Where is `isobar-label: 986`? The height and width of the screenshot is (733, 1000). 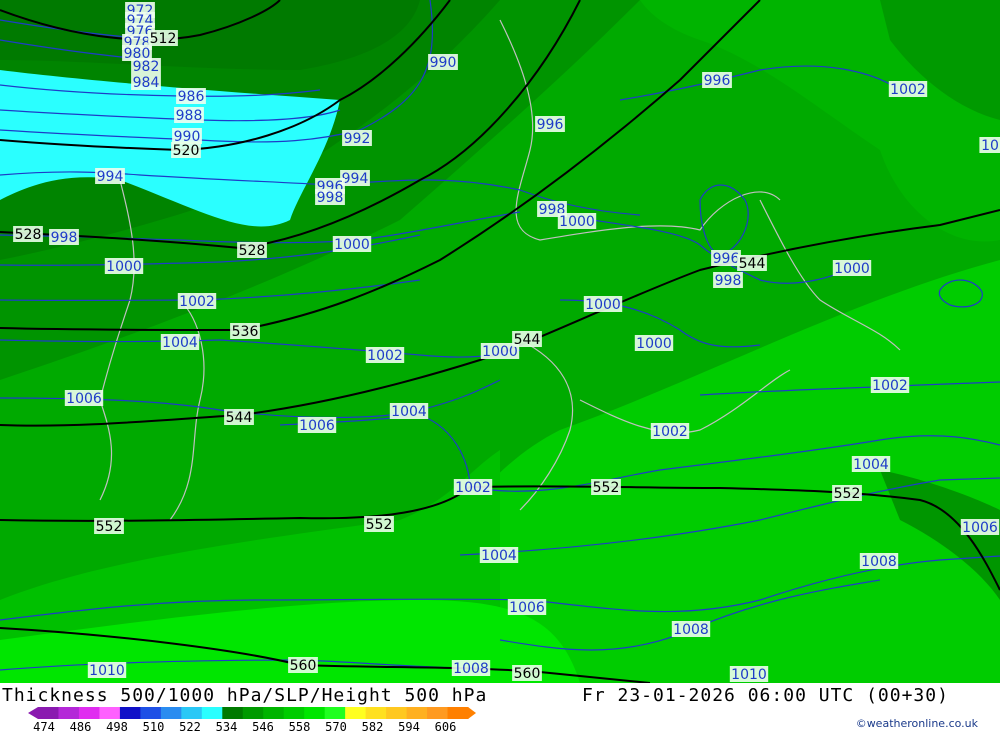 isobar-label: 986 is located at coordinates (191, 96).